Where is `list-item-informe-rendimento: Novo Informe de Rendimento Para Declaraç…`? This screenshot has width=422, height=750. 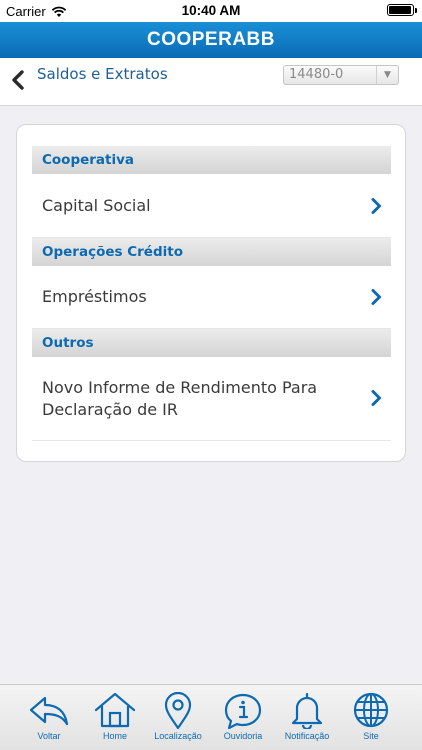
list-item-informe-rendimento: Novo Informe de Rendimento Para Declaraç… is located at coordinates (211, 399).